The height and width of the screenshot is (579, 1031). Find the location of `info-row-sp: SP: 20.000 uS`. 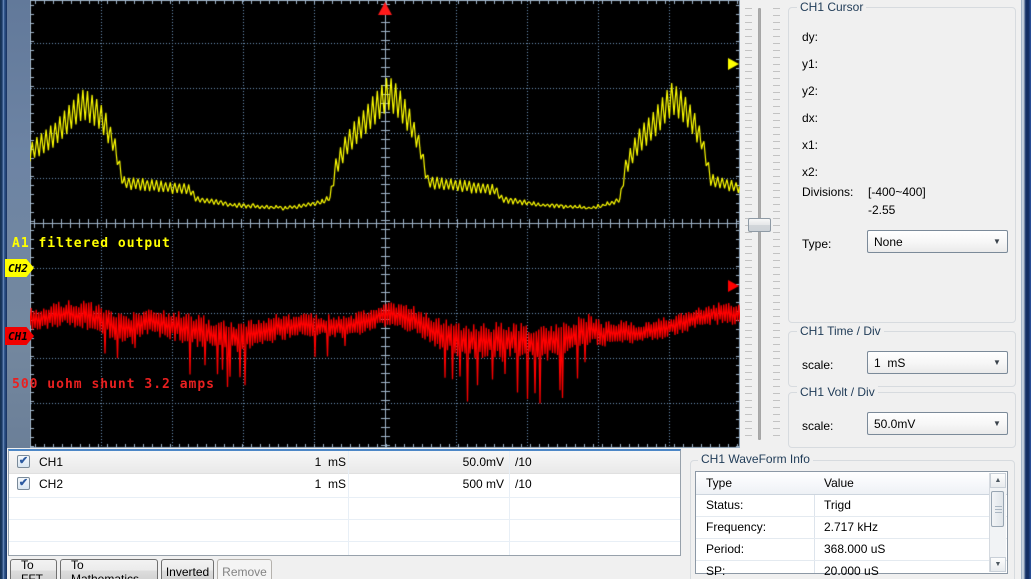

info-row-sp: SP: 20.000 uS is located at coordinates (851, 570).